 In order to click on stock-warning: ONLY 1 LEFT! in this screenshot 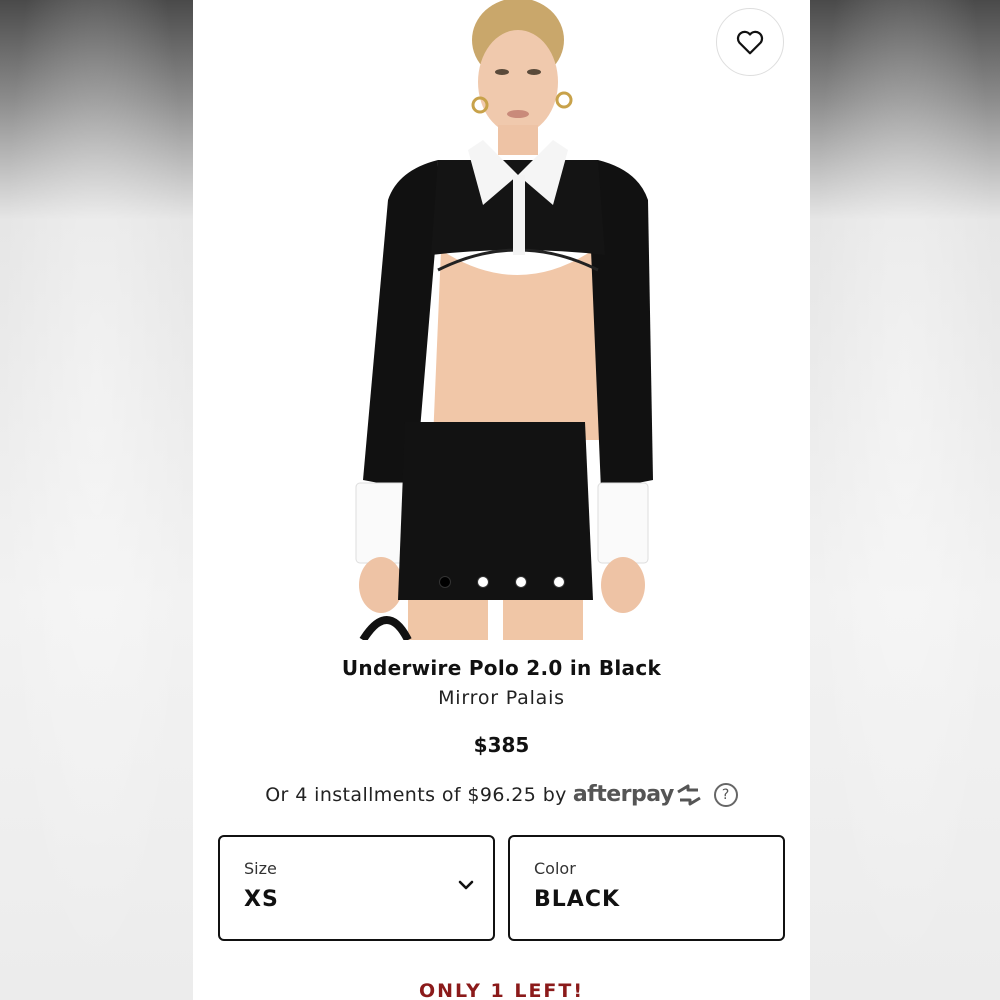, I will do `click(501, 990)`.